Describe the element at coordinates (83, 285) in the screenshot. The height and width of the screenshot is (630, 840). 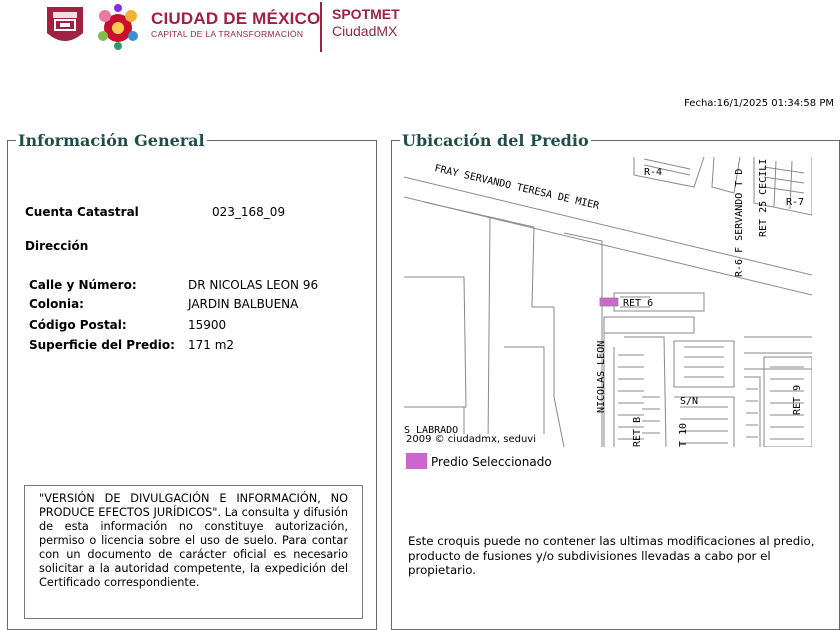
I see `calle-label: Calle y Número:` at that location.